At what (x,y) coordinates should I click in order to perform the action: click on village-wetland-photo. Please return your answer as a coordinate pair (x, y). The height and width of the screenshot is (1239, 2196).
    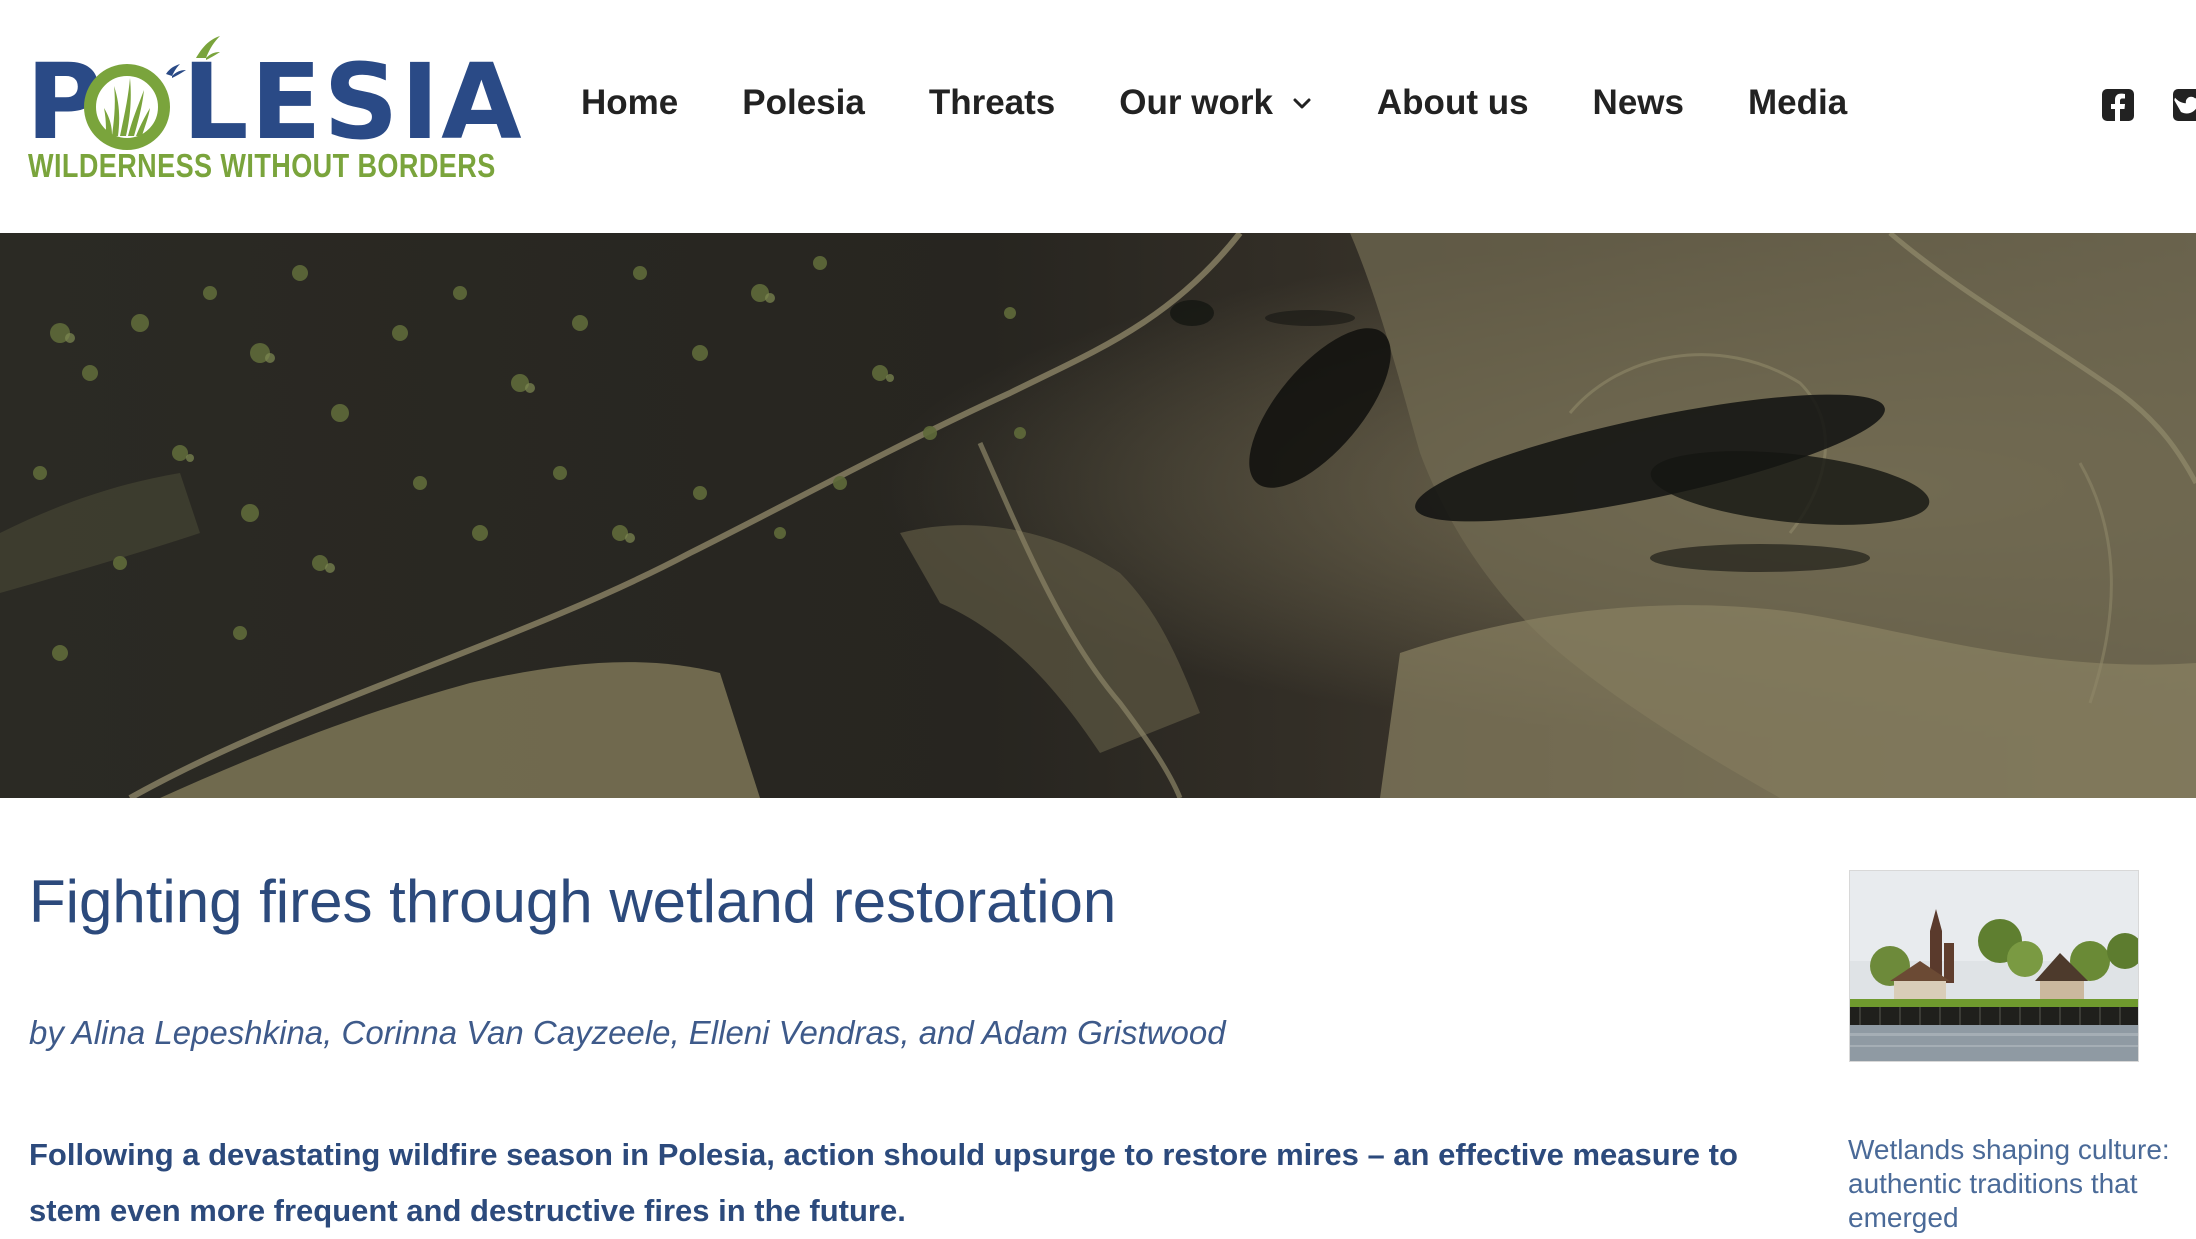
    Looking at the image, I should click on (1994, 966).